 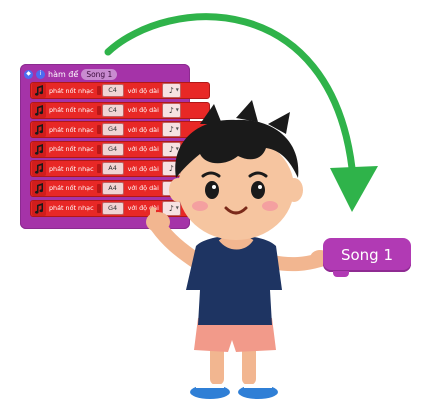 What do you see at coordinates (40, 74) in the screenshot?
I see `info-icon: i` at bounding box center [40, 74].